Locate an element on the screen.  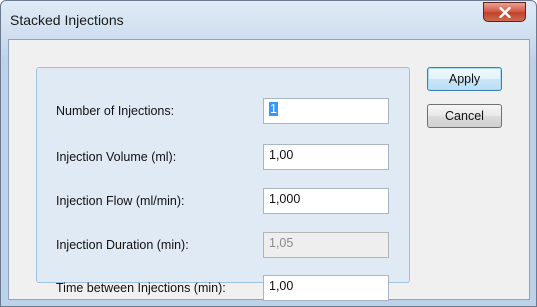
title-bar: Stacked Injections is located at coordinates (268, 20).